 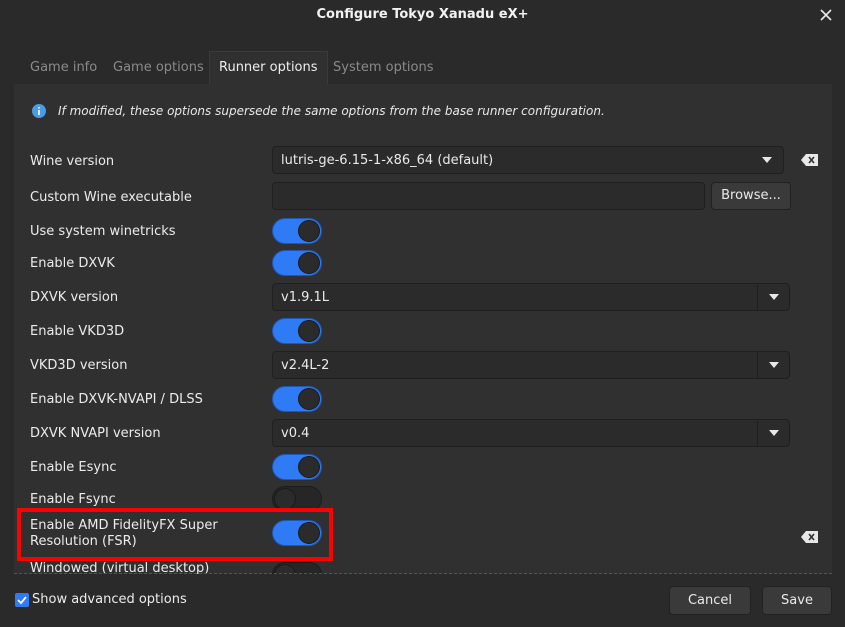 I want to click on system-winetricks-switch, so click(x=297, y=231).